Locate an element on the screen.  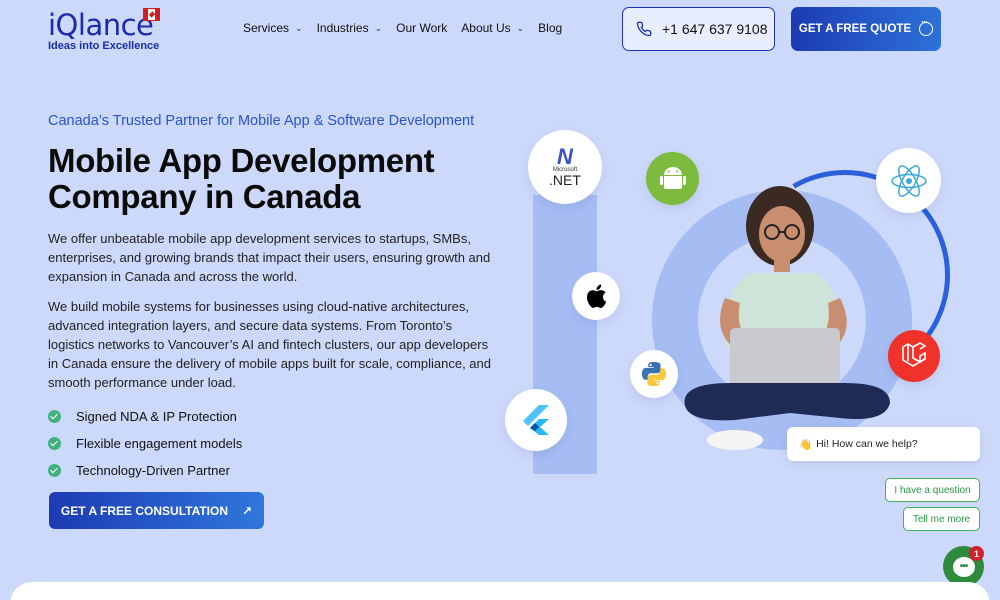
chat-bubble-icon is located at coordinates (926, 26).